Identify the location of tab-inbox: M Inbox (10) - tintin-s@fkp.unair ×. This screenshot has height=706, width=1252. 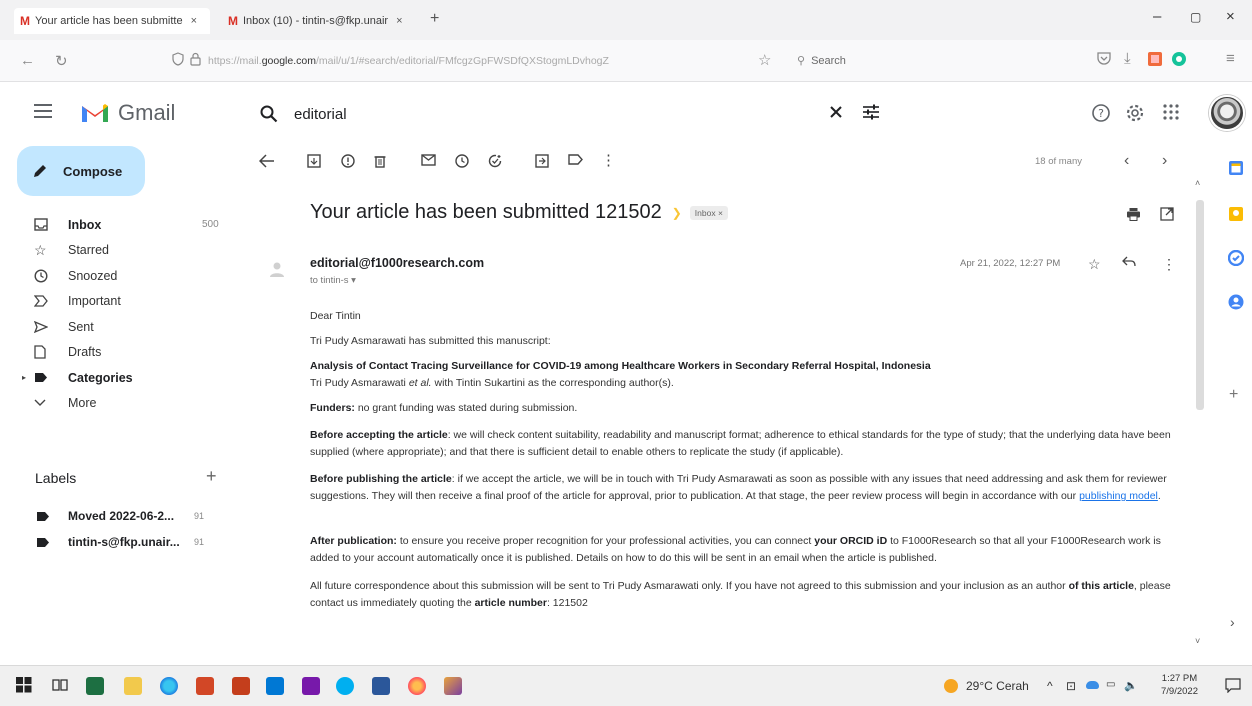
(320, 21).